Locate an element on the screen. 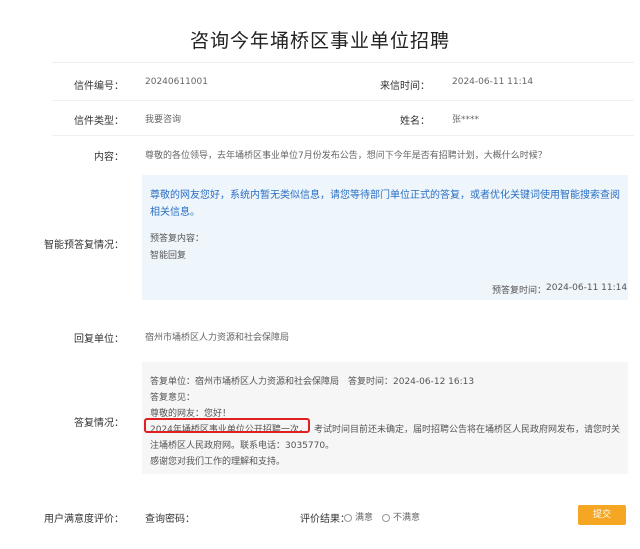 Image resolution: width=640 pixels, height=549 pixels. satisfied-text: 满意 is located at coordinates (364, 518).